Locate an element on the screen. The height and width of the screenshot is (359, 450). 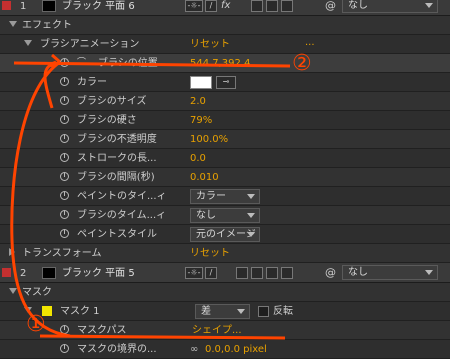
prop-value: 0.0,0.0 pixel is located at coordinates (236, 349).